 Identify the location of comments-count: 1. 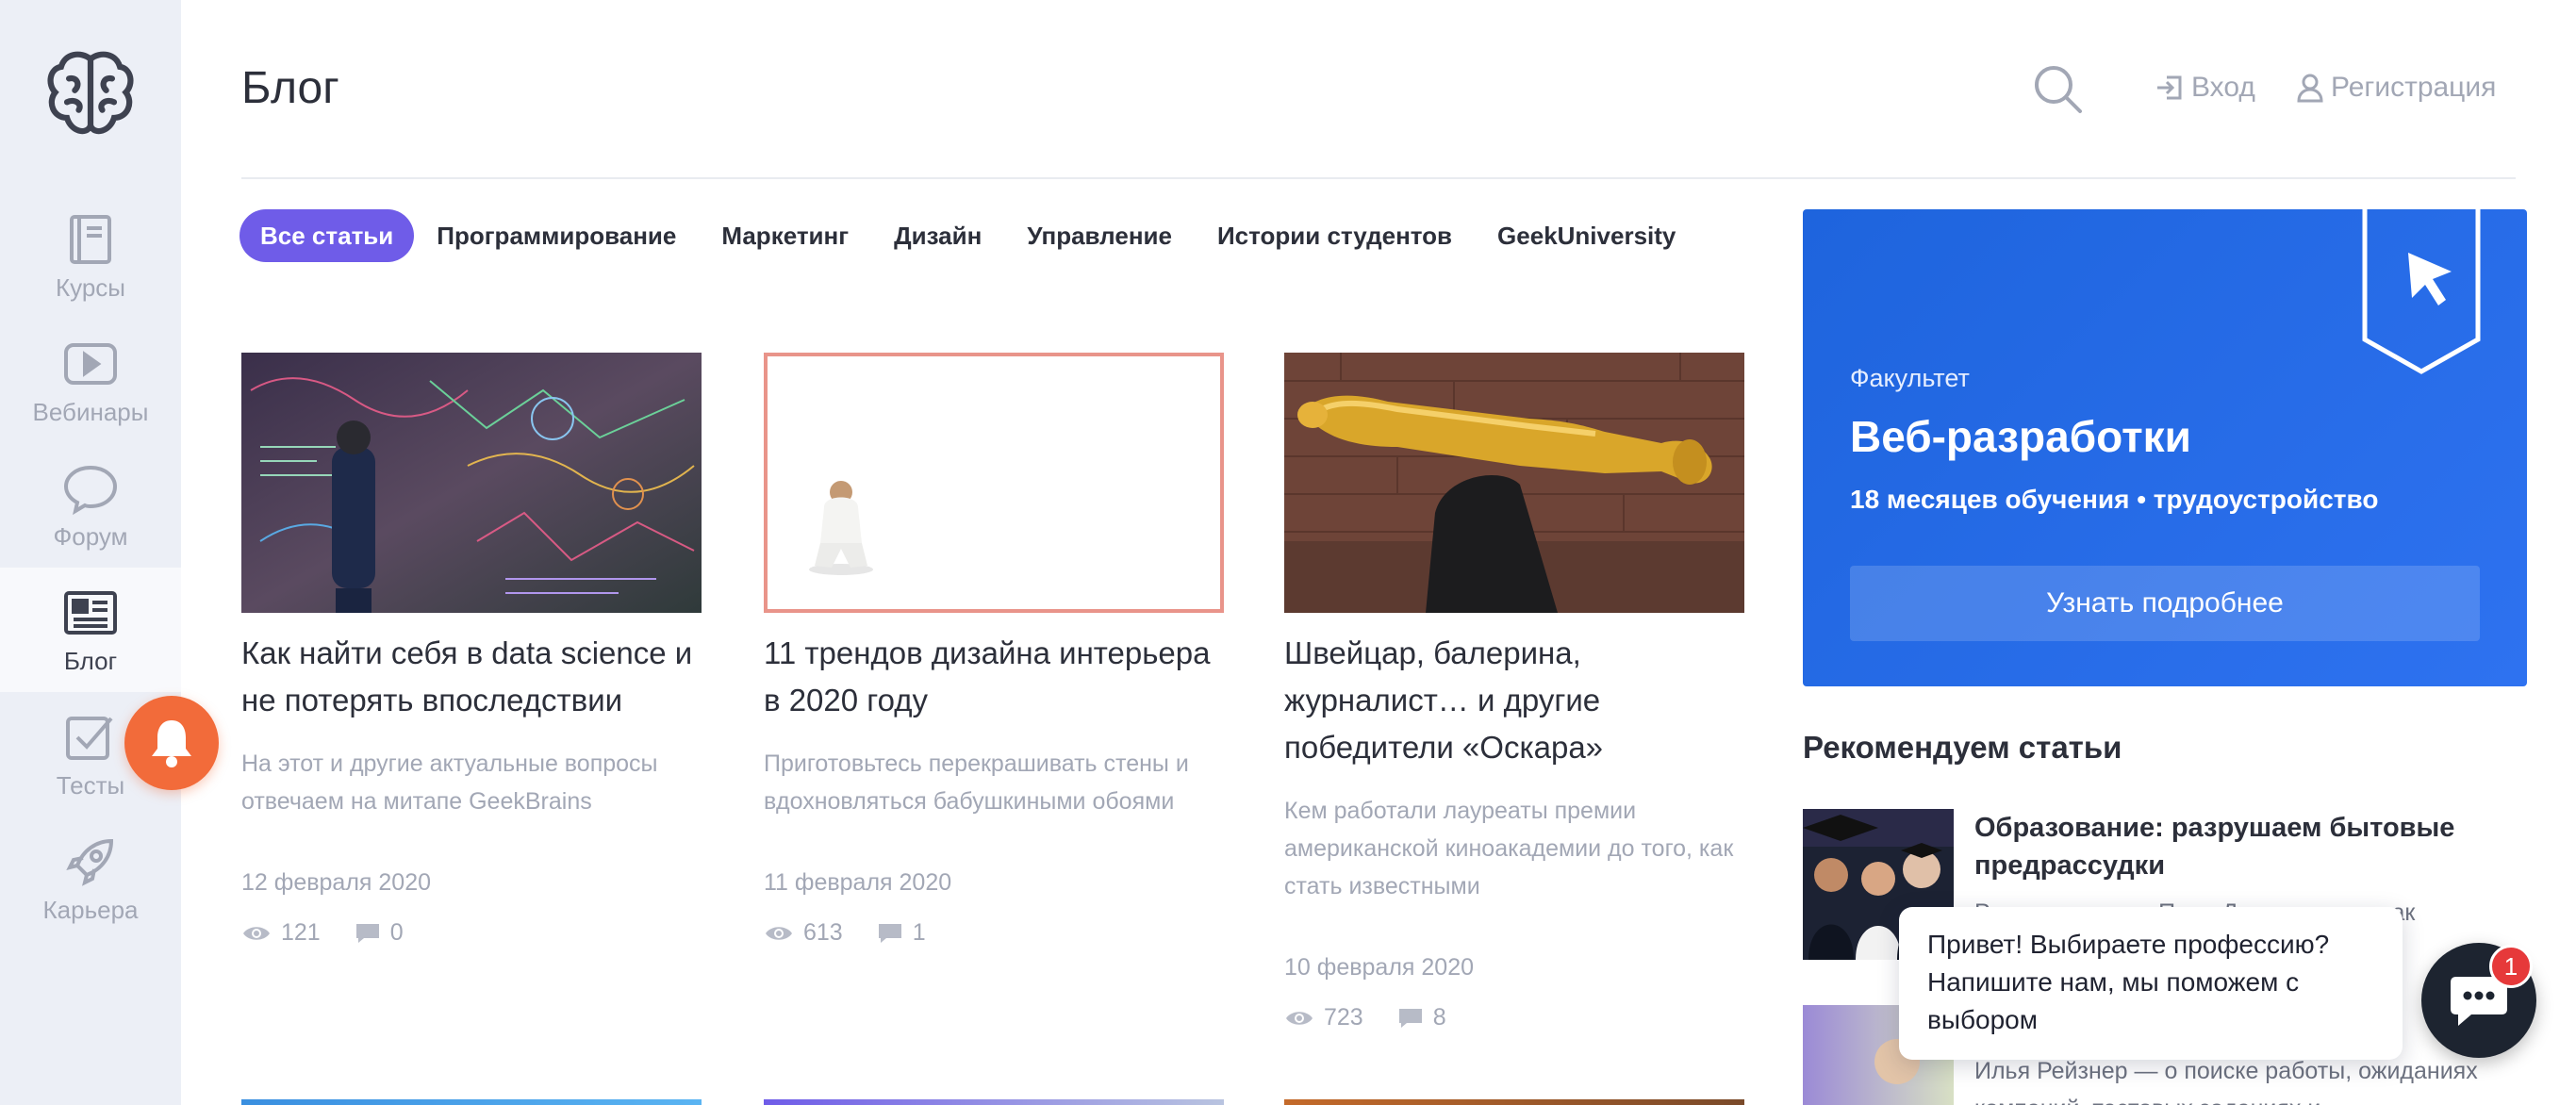
(901, 933).